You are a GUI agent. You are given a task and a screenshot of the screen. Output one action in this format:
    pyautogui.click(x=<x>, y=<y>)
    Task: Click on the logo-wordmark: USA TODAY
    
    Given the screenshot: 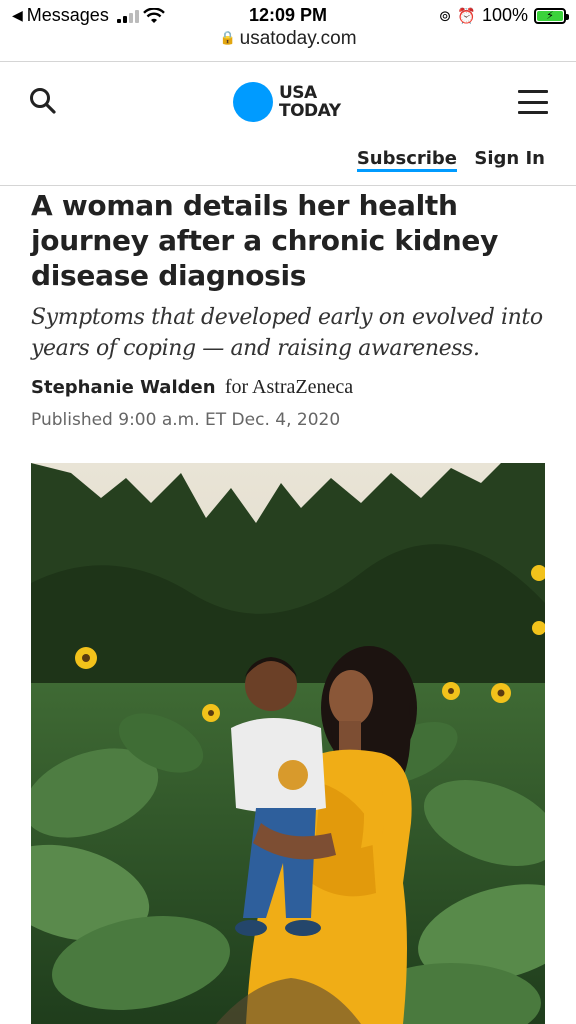 What is the action you would take?
    pyautogui.click(x=310, y=102)
    